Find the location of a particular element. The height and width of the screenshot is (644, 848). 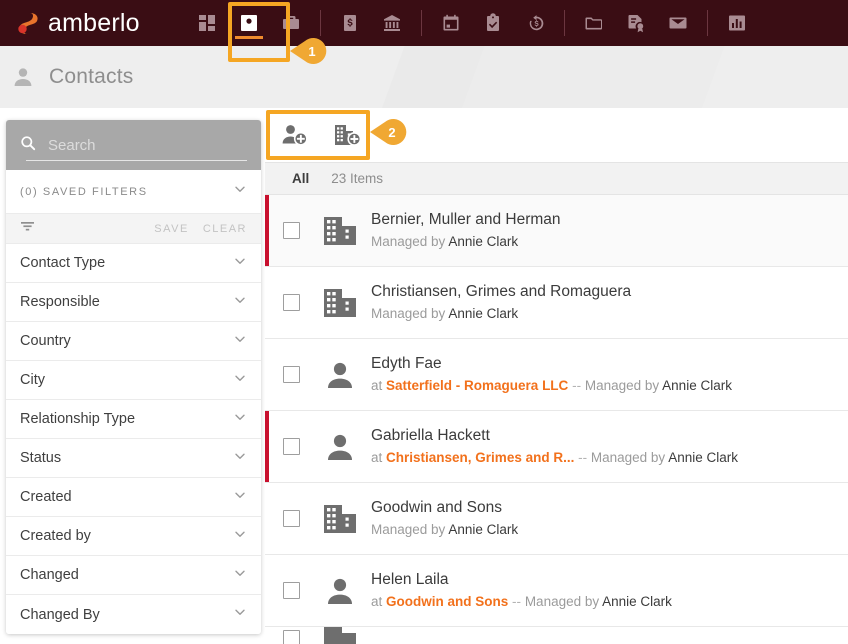

filter-changed: Changed is located at coordinates (133, 575).